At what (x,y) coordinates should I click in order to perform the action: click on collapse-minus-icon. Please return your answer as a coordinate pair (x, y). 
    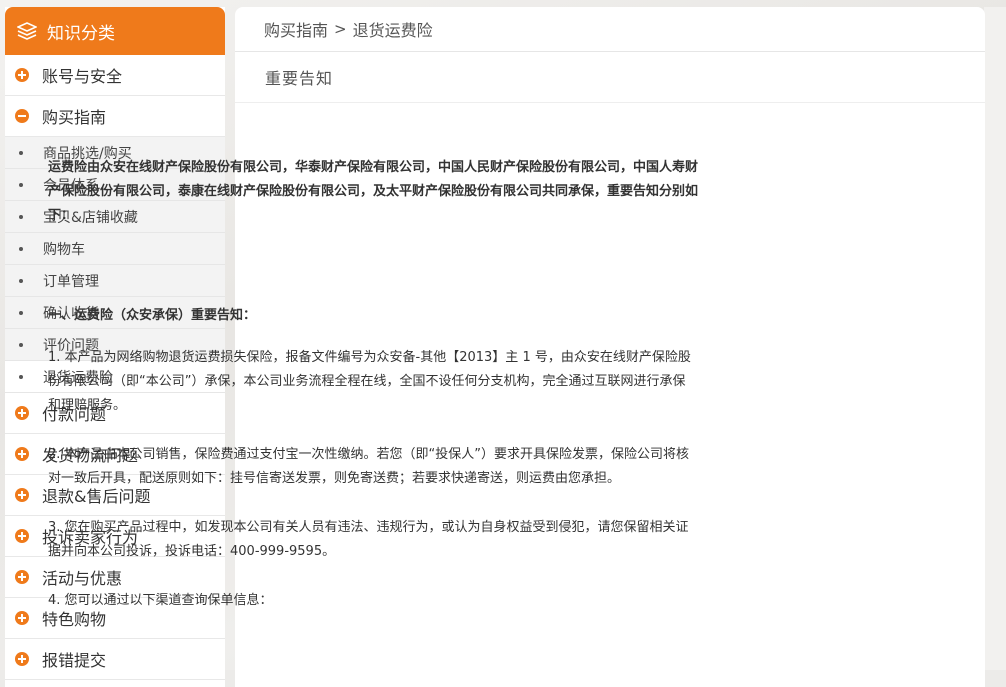
    Looking at the image, I should click on (22, 116).